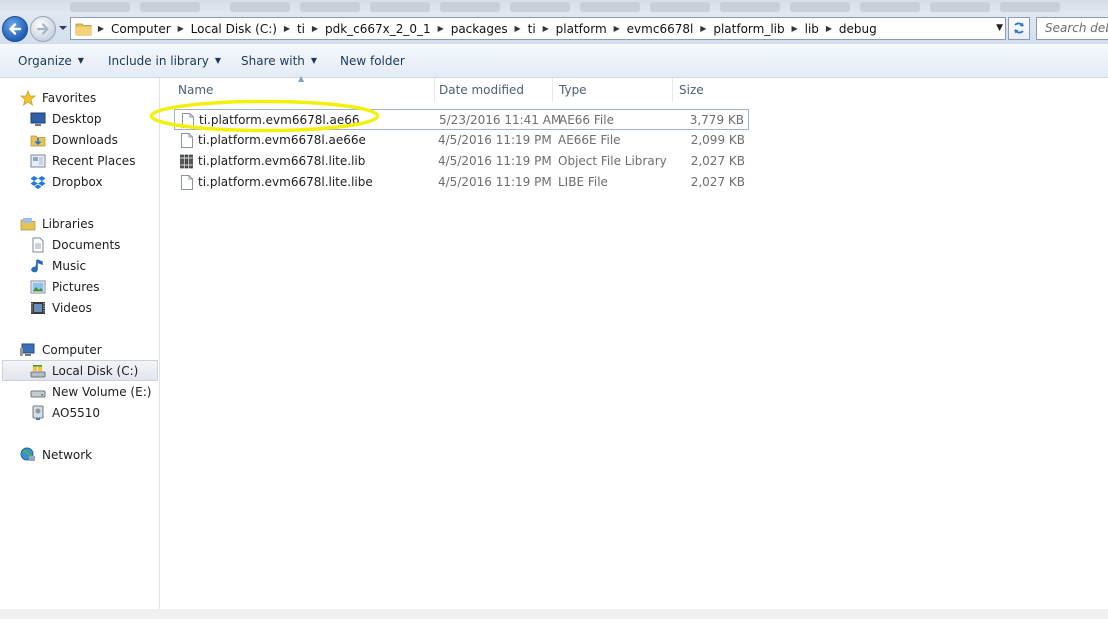 Image resolution: width=1108 pixels, height=619 pixels. I want to click on organize-label: Organize, so click(45, 60).